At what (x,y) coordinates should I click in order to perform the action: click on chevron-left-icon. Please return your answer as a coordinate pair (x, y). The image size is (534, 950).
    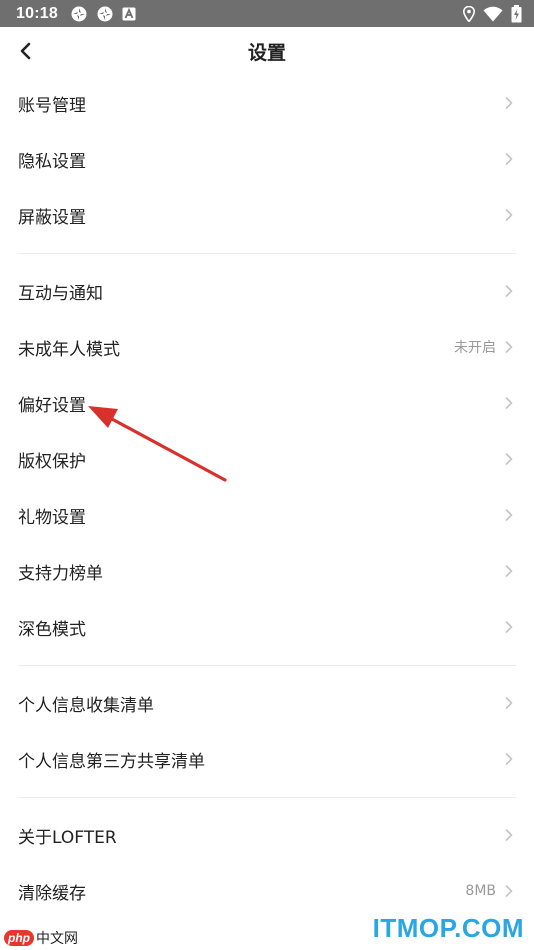
    Looking at the image, I should click on (25, 51).